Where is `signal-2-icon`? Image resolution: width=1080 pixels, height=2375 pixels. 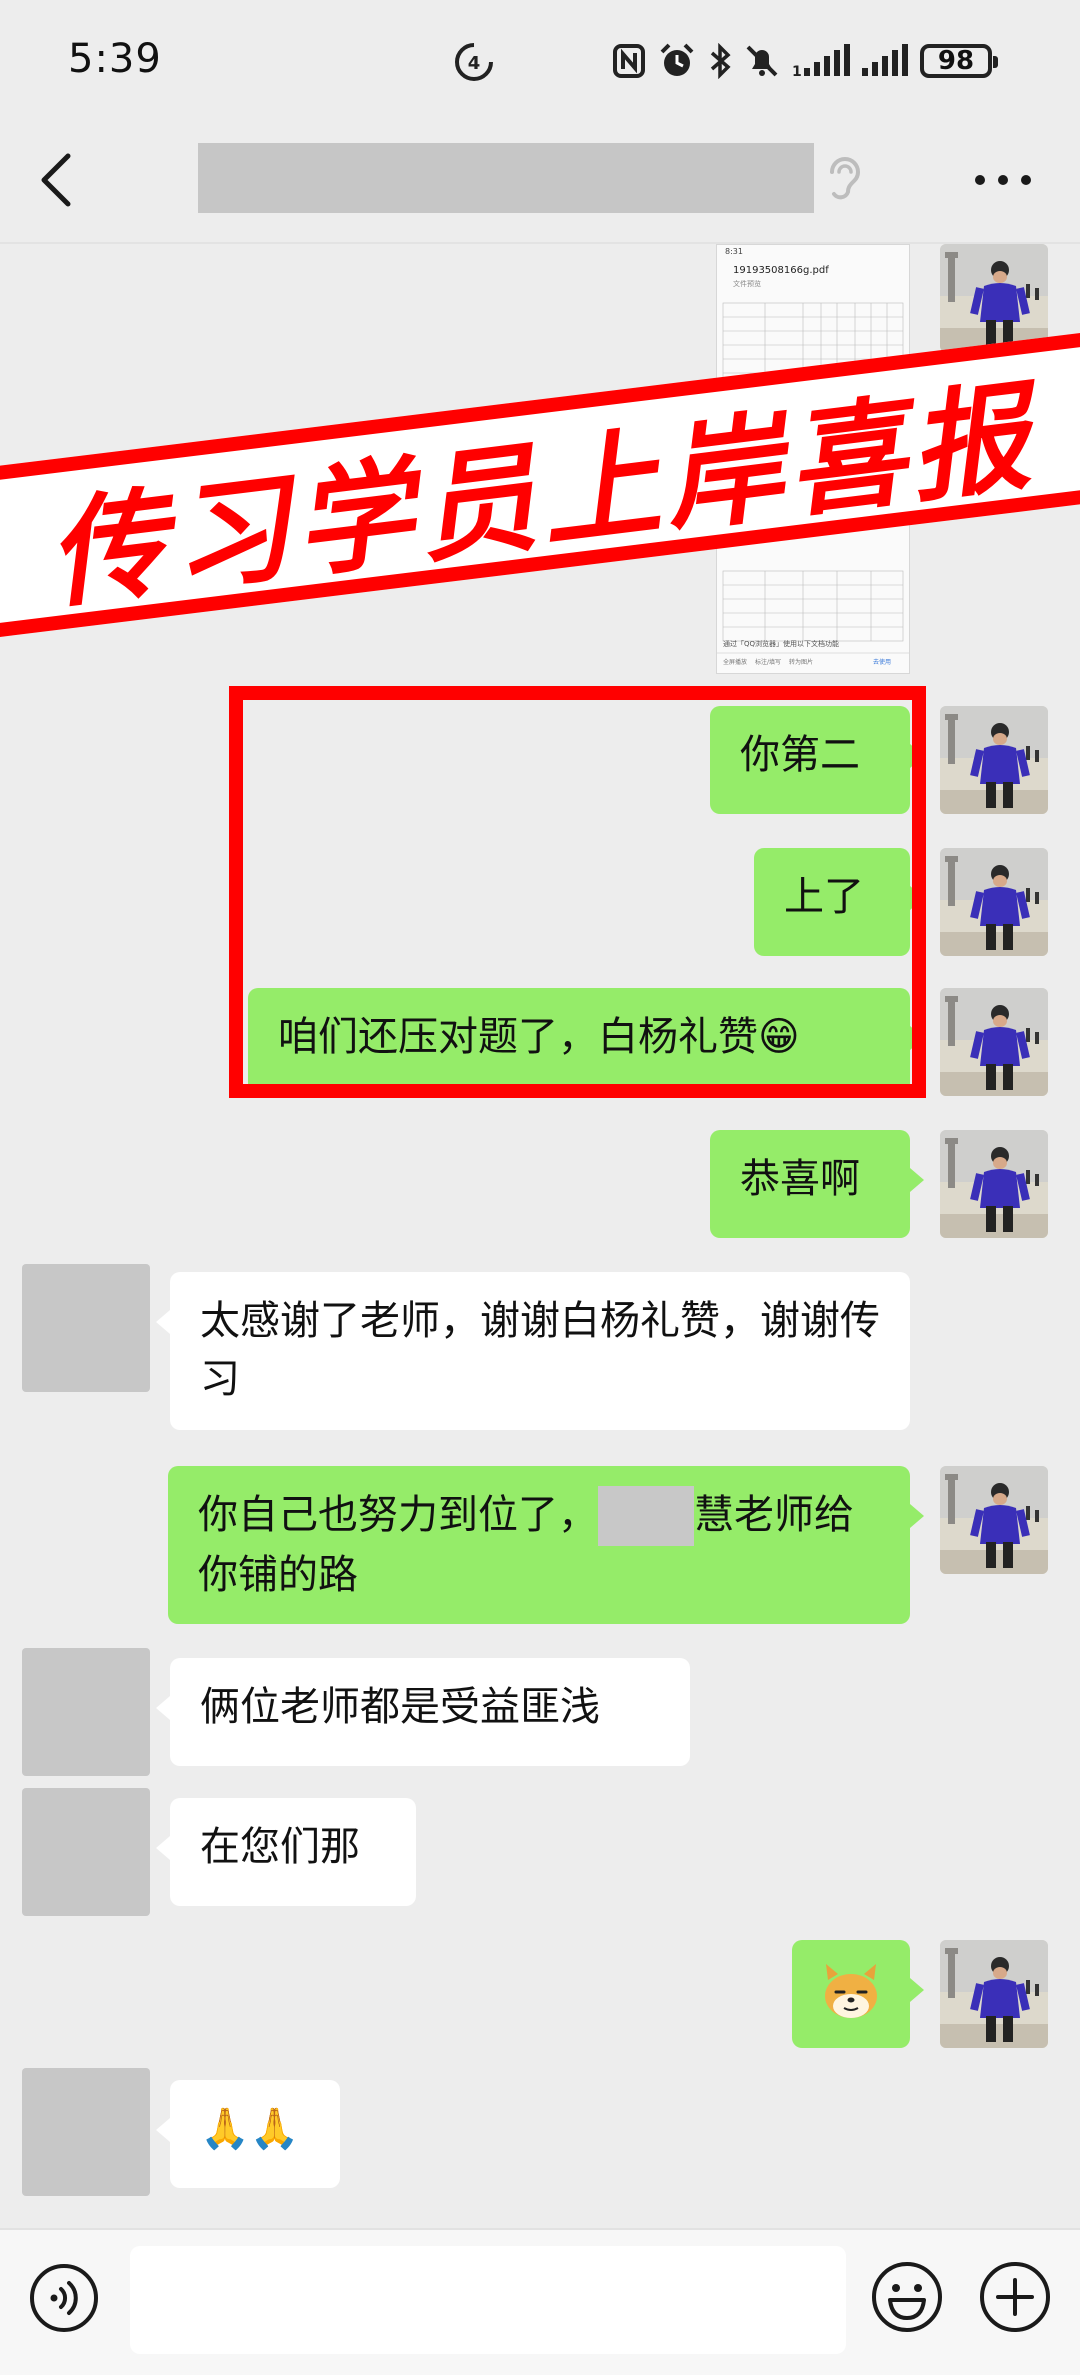 signal-2-icon is located at coordinates (885, 60).